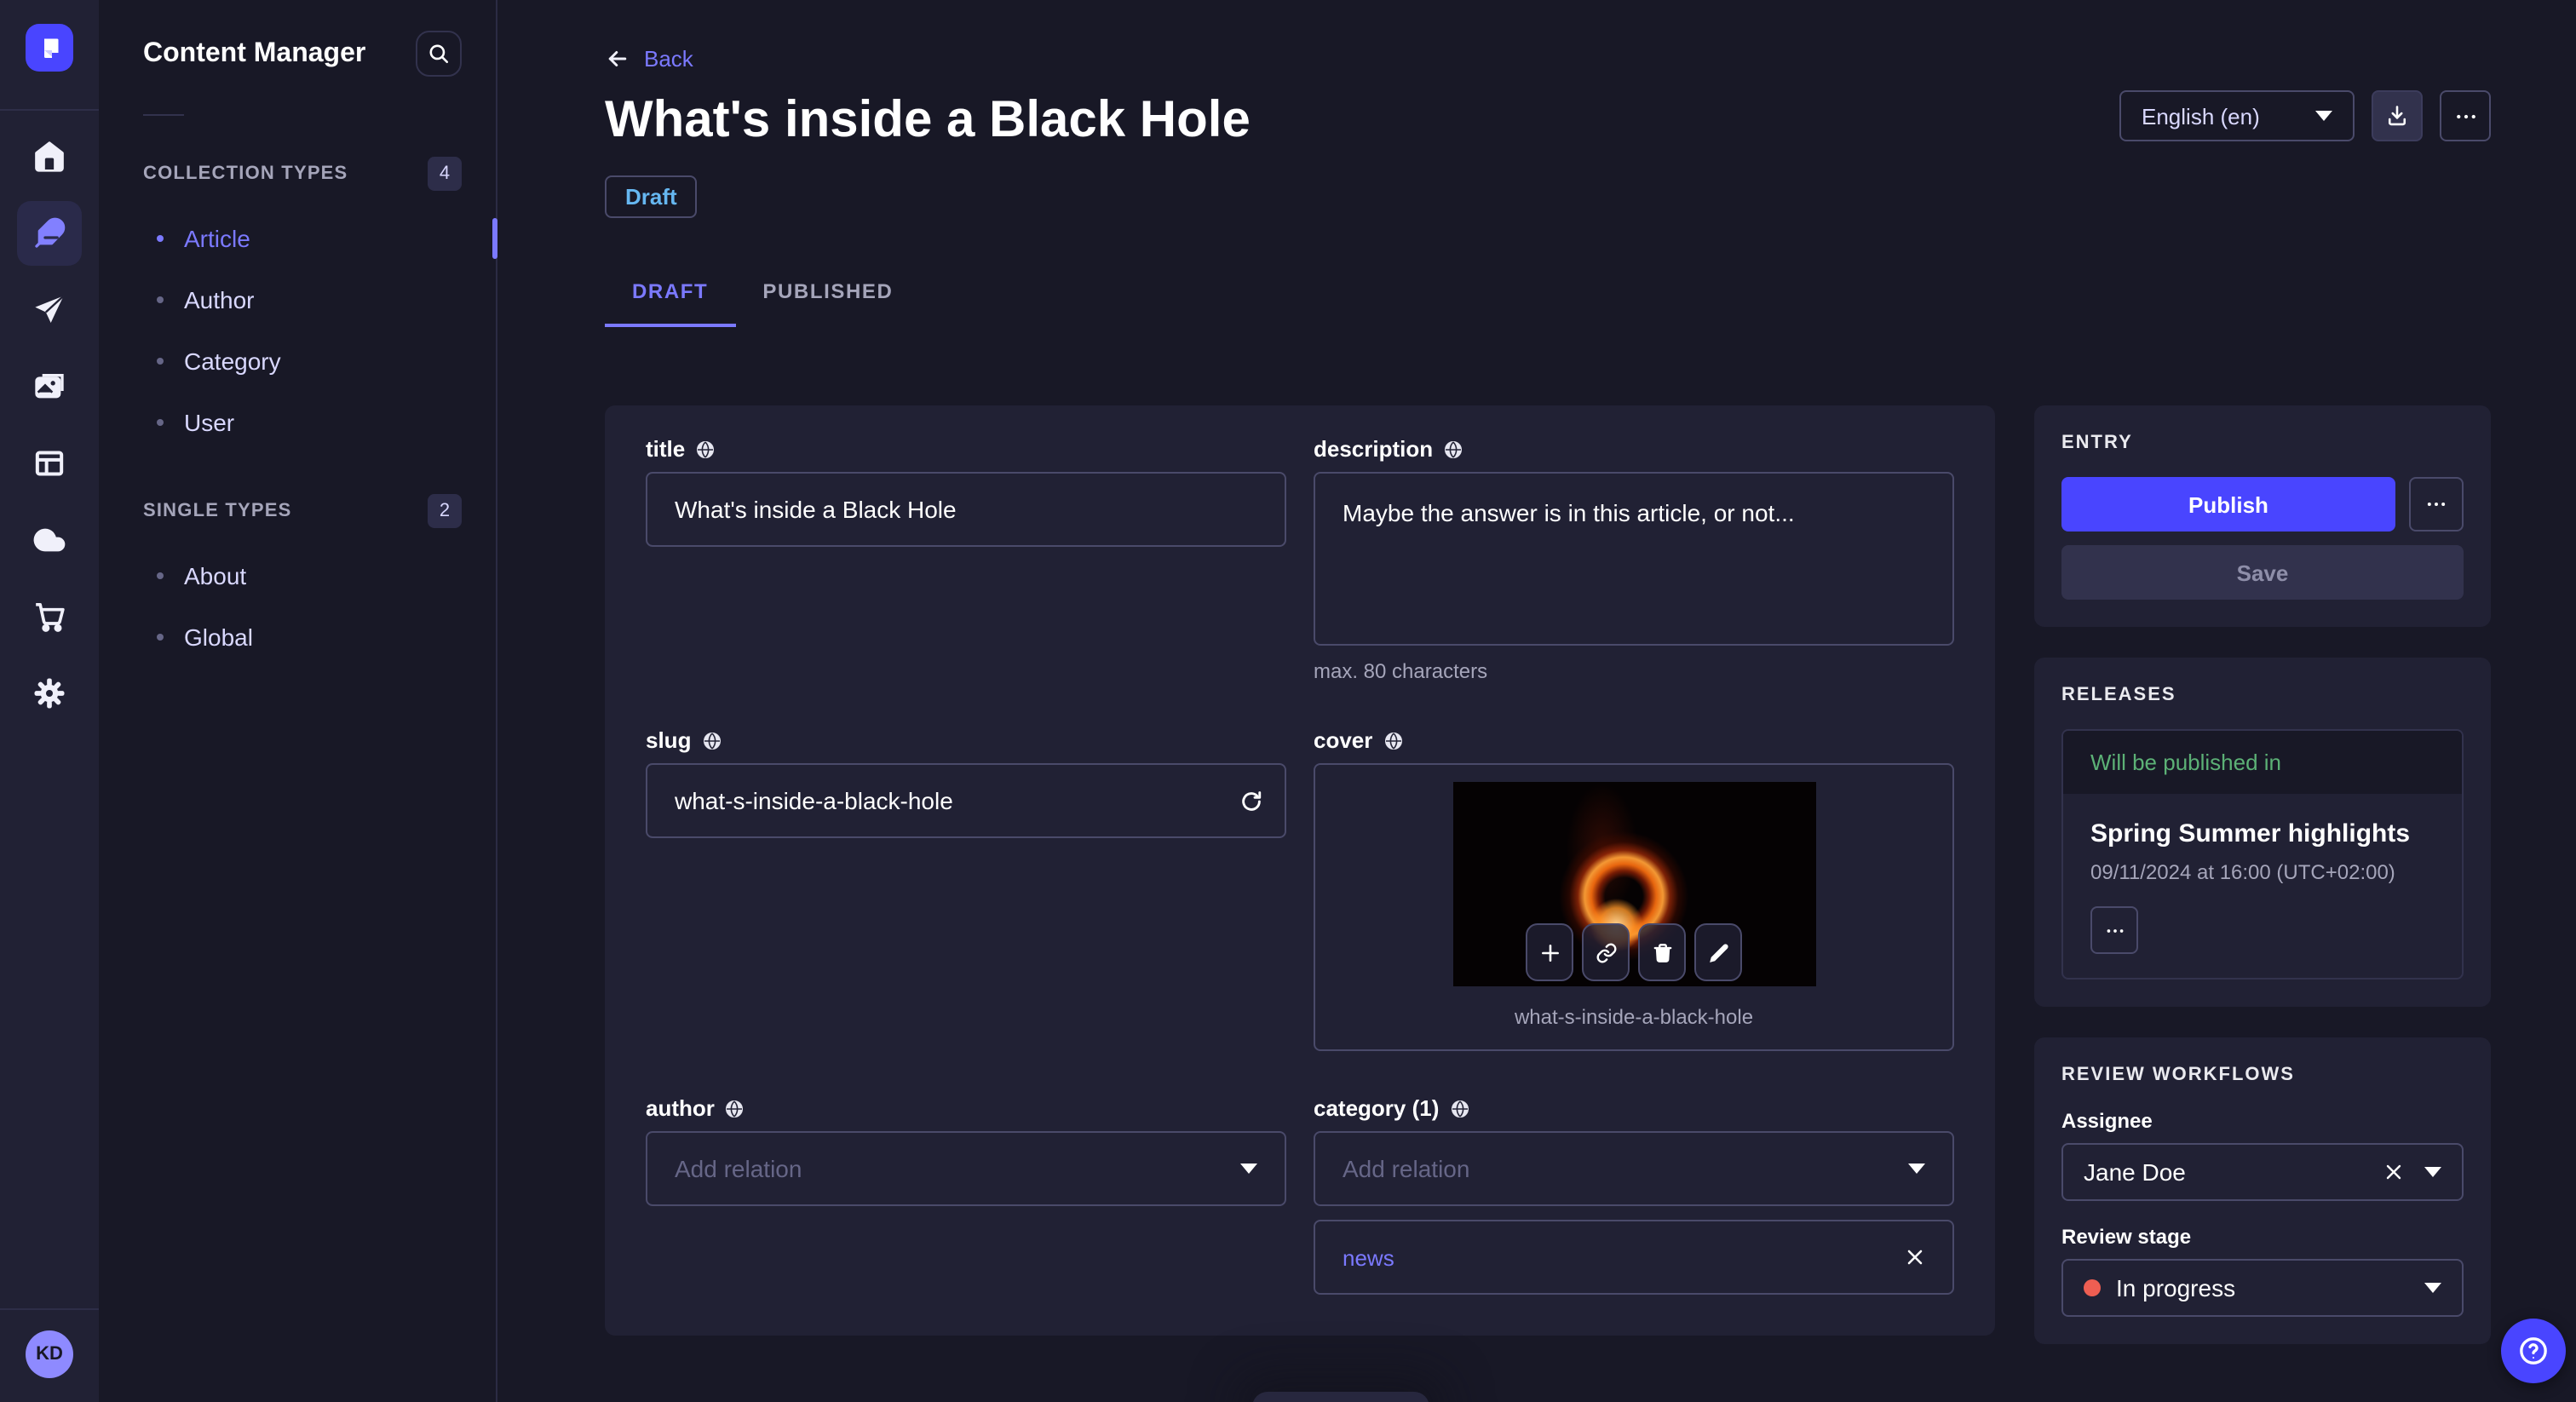 Image resolution: width=2576 pixels, height=1402 pixels. What do you see at coordinates (297, 575) in the screenshot?
I see `sidebar-item-about: About` at bounding box center [297, 575].